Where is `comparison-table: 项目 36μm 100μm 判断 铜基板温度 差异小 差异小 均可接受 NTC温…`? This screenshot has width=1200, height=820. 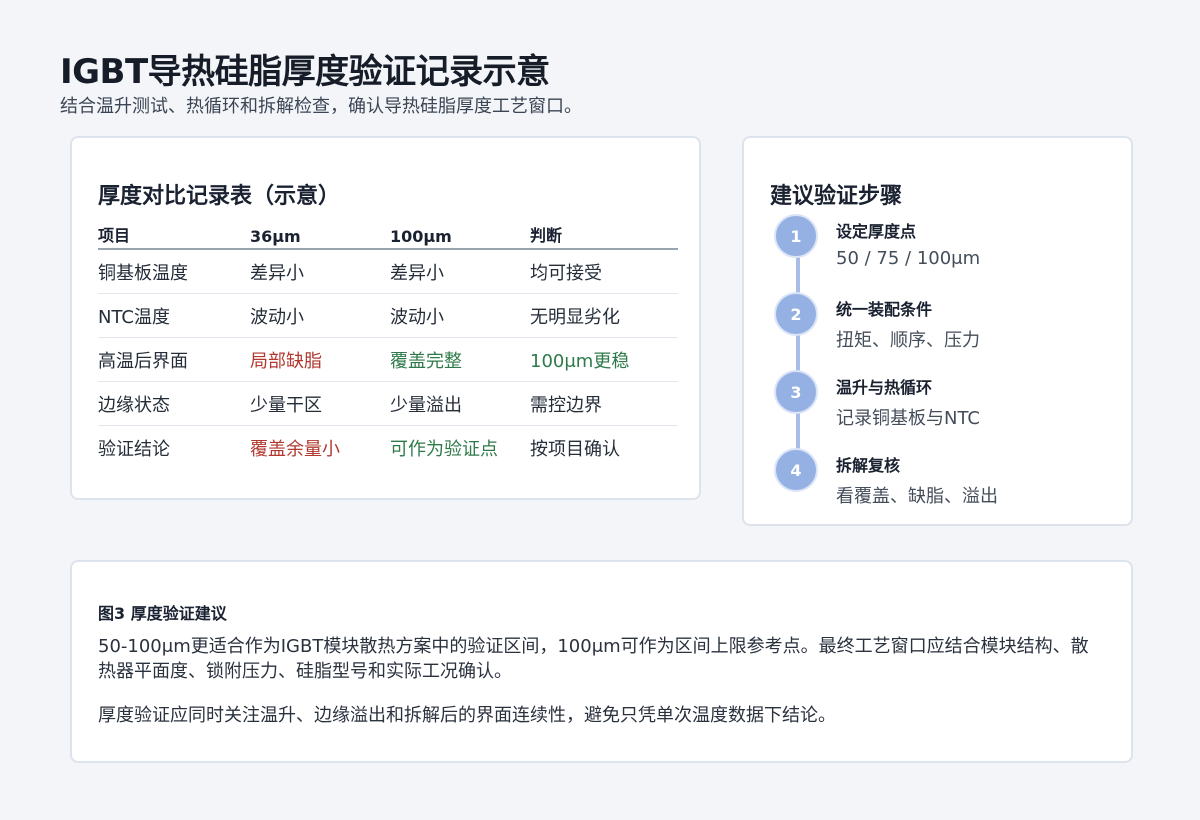
comparison-table: 项目 36μm 100μm 判断 铜基板温度 差异小 差异小 均可接受 NTC温… is located at coordinates (388, 344).